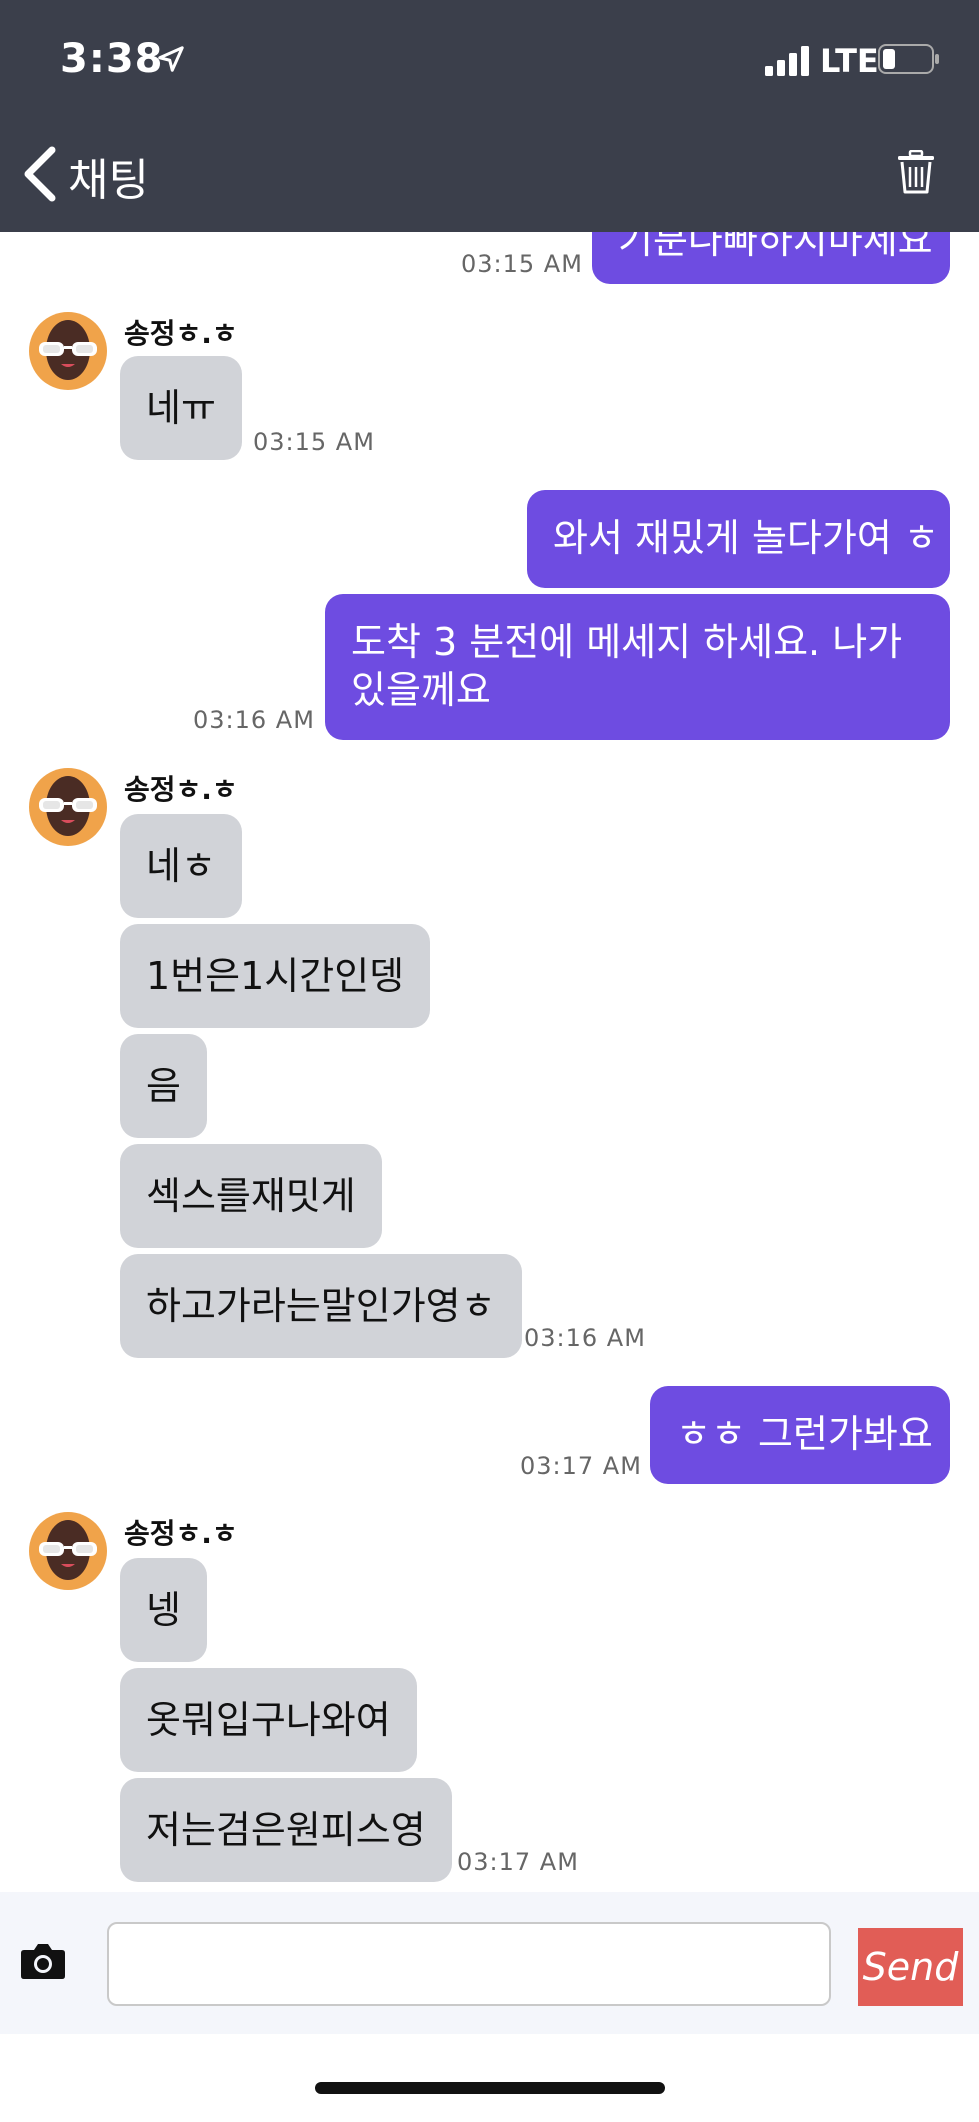  I want to click on message-bubble-incoming: 섹스를재밋게, so click(251, 1196).